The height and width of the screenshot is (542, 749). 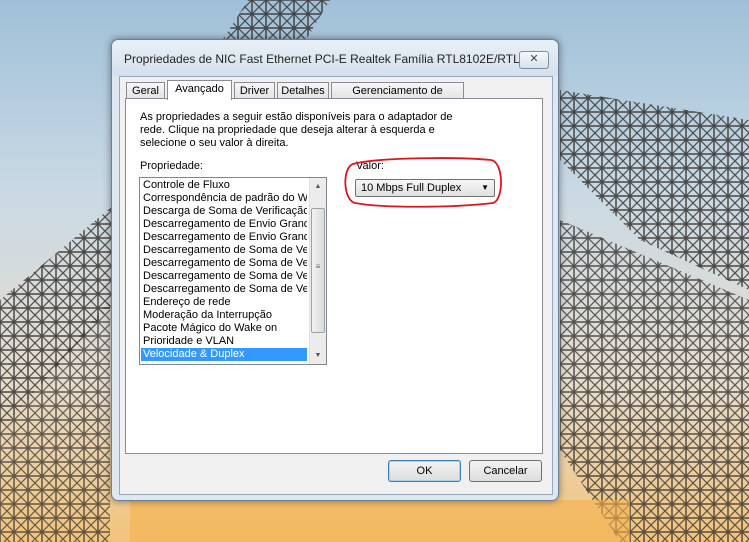 What do you see at coordinates (318, 186) in the screenshot?
I see `scroll-up-arrow-icon: ▲` at bounding box center [318, 186].